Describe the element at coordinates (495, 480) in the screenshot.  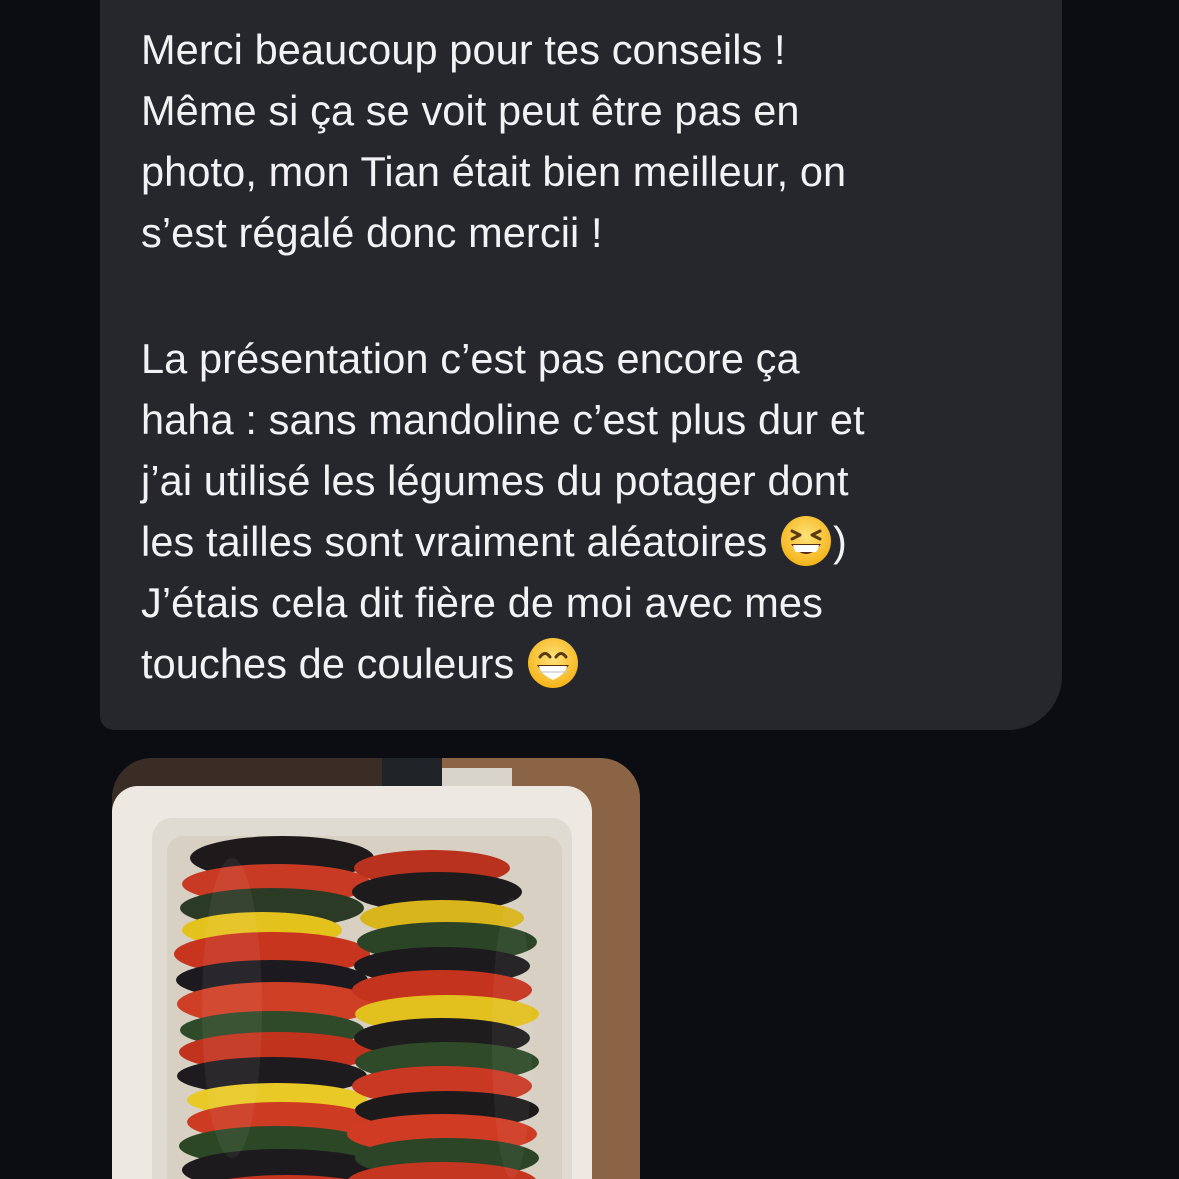
I see `message-line: j’ai utilisé les légumes du potager dont` at that location.